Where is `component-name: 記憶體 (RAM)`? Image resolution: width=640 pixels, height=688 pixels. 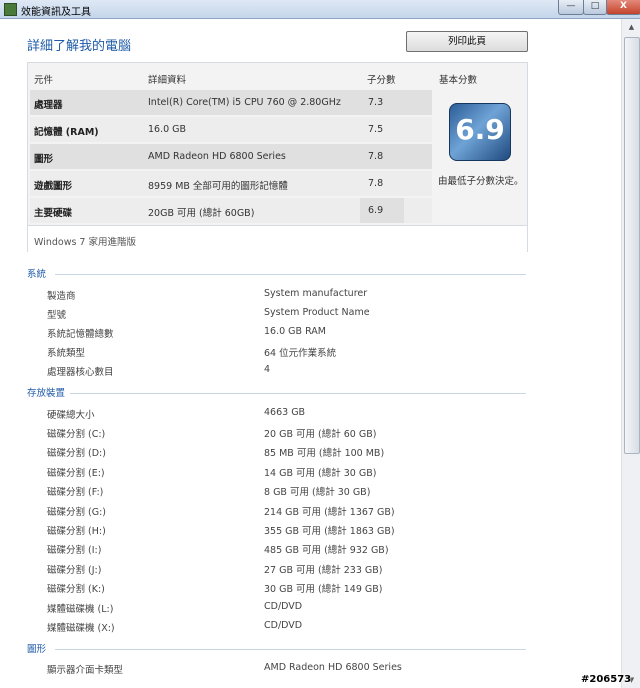
component-name: 記憶體 (RAM) is located at coordinates (66, 132).